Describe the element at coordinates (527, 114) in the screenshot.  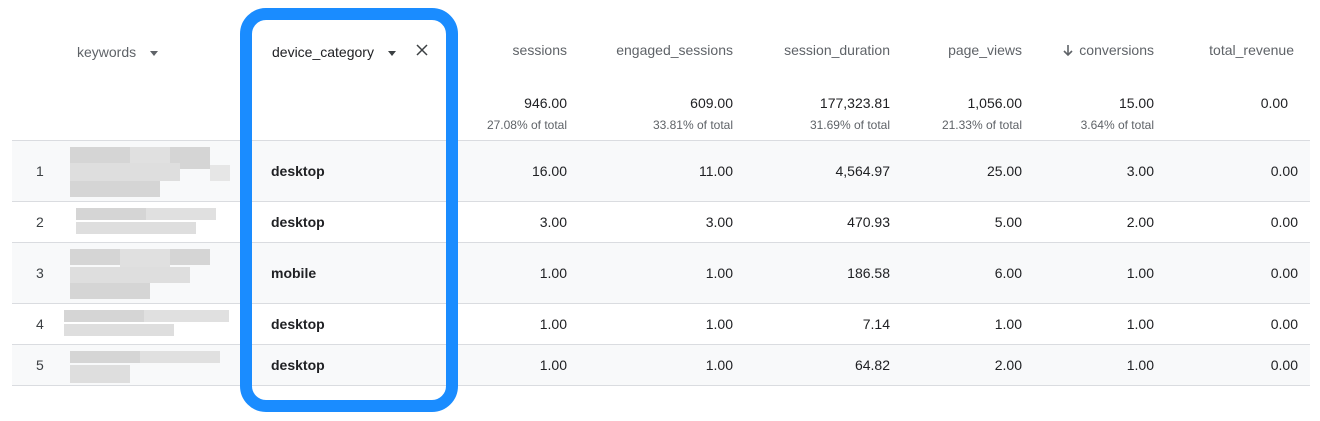
I see `total-sessions: 946.00 27.08% of total` at that location.